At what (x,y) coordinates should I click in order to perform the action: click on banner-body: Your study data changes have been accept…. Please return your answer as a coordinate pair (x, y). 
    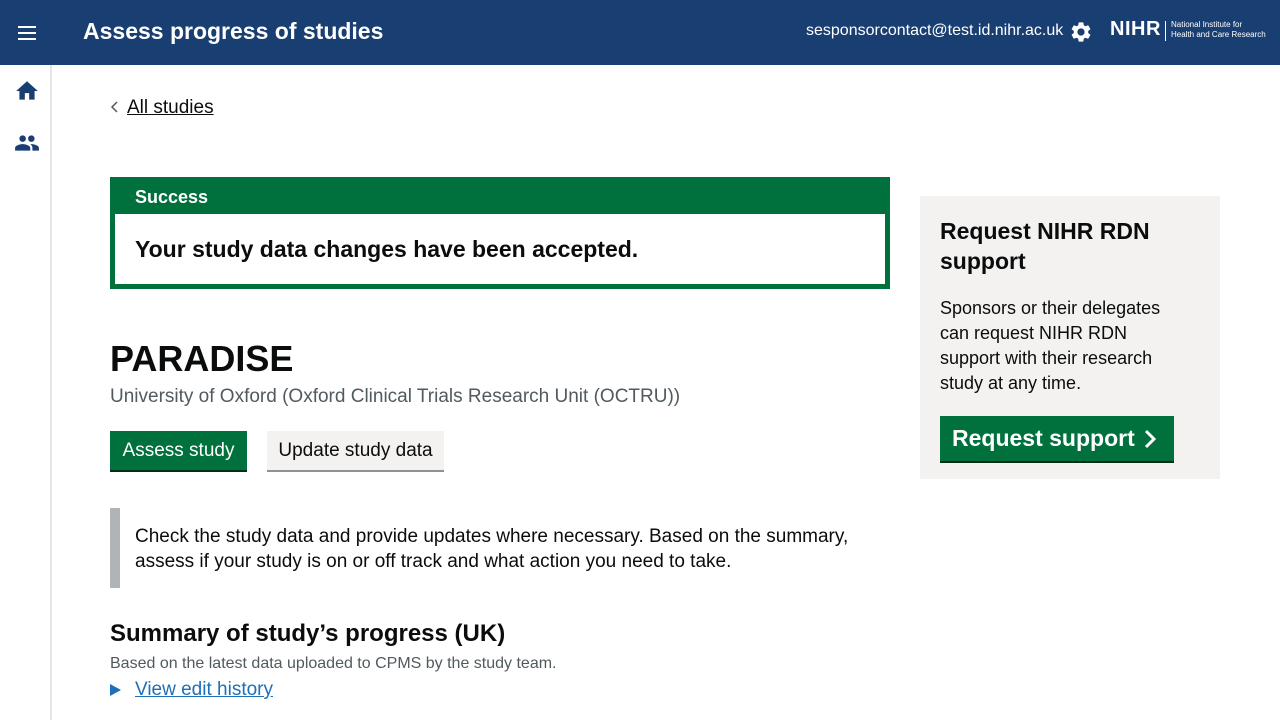
    Looking at the image, I should click on (500, 249).